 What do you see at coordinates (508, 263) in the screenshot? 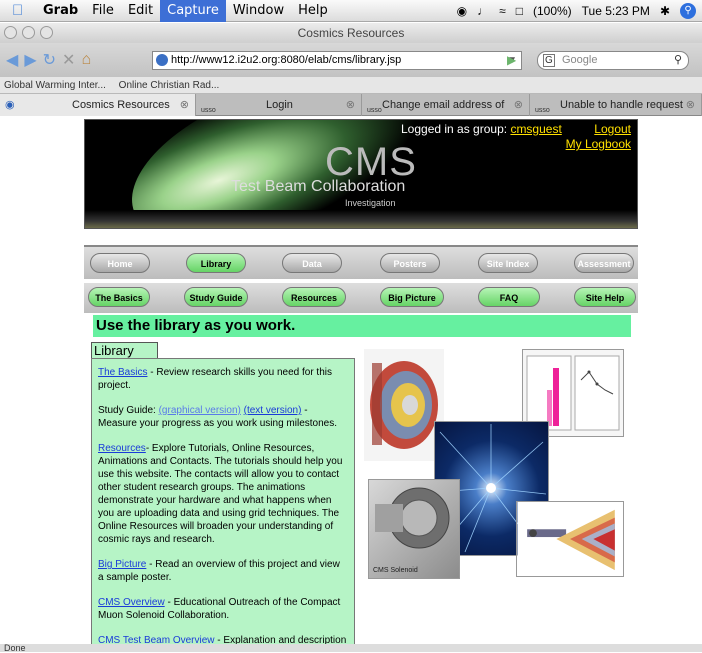
I see `nav-site-index: Site Index` at bounding box center [508, 263].